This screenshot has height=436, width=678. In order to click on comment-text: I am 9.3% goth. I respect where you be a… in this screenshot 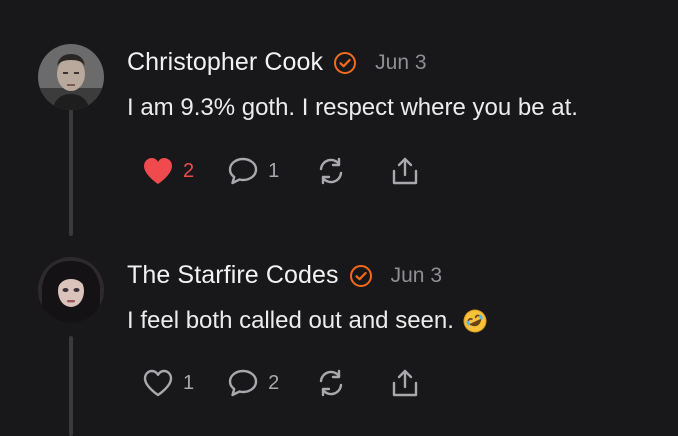, I will do `click(352, 108)`.